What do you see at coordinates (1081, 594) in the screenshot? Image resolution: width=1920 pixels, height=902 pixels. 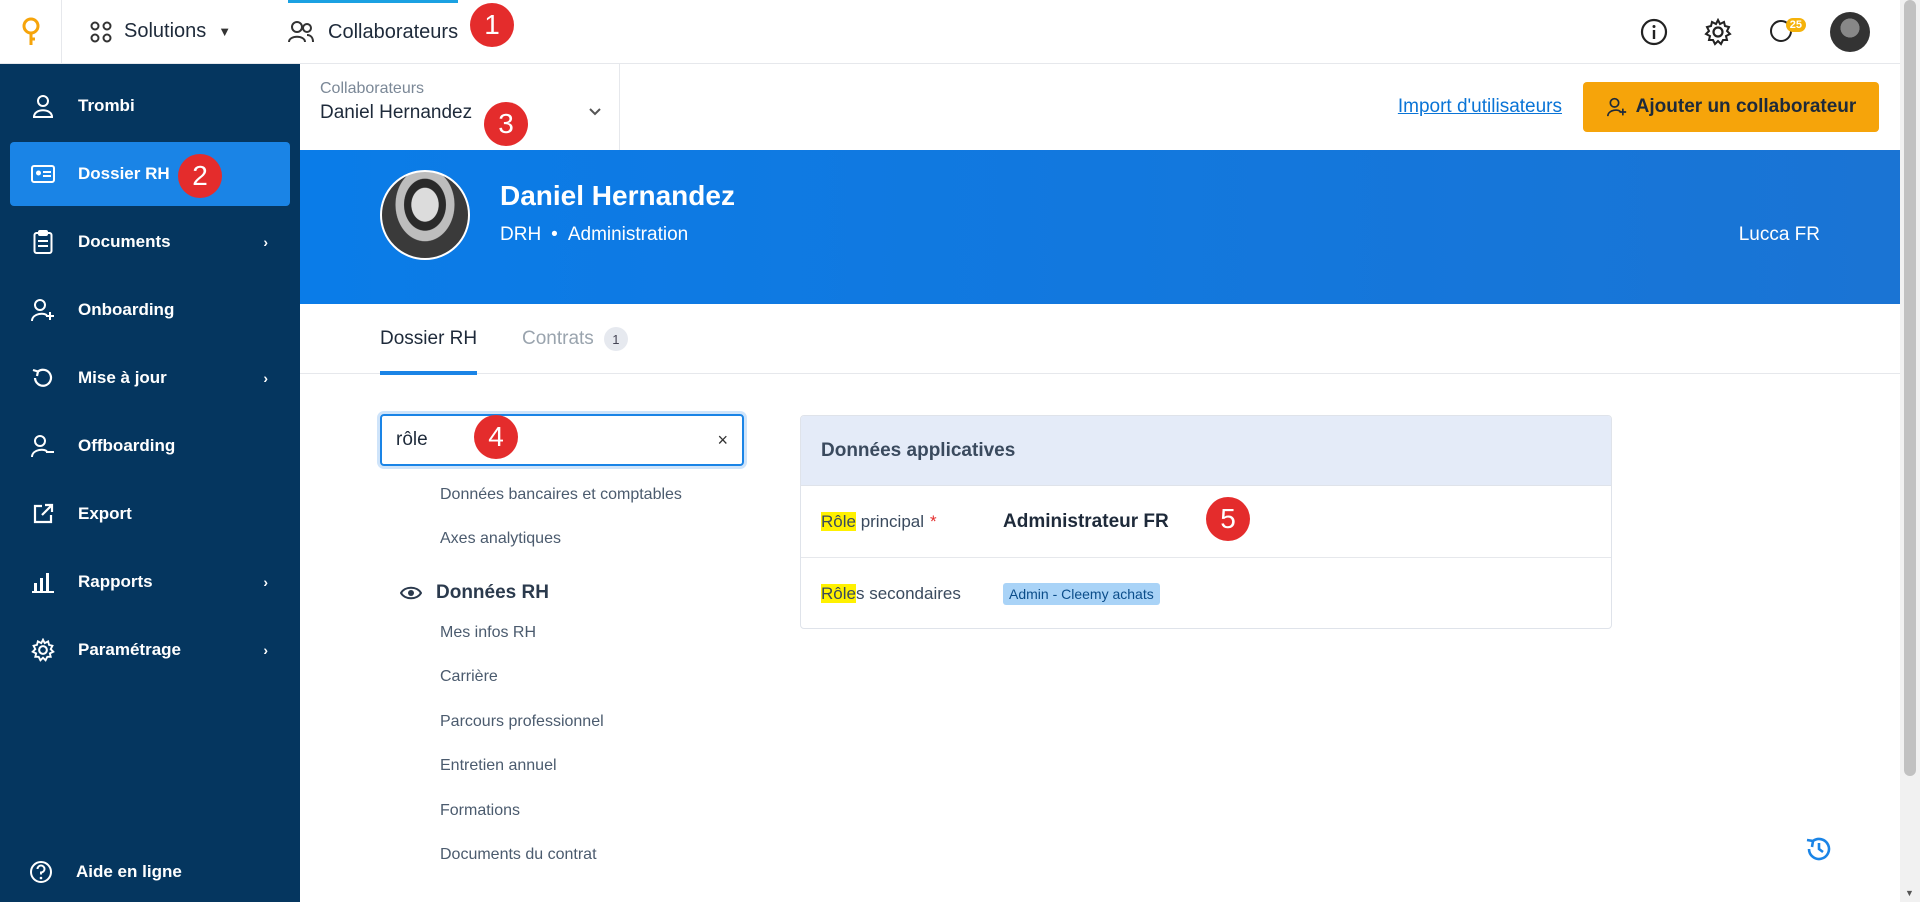 I see `role-chip: Admin - Cleemy achats` at bounding box center [1081, 594].